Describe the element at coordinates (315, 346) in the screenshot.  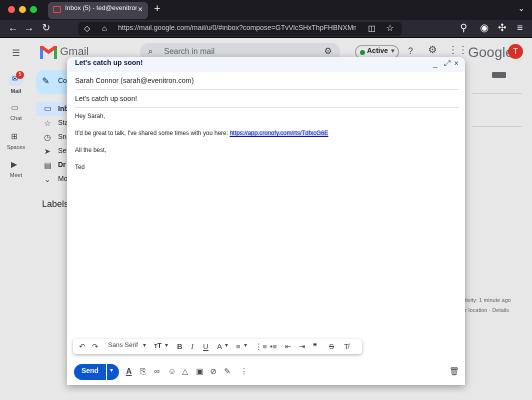
I see `quote-icon: ❞` at that location.